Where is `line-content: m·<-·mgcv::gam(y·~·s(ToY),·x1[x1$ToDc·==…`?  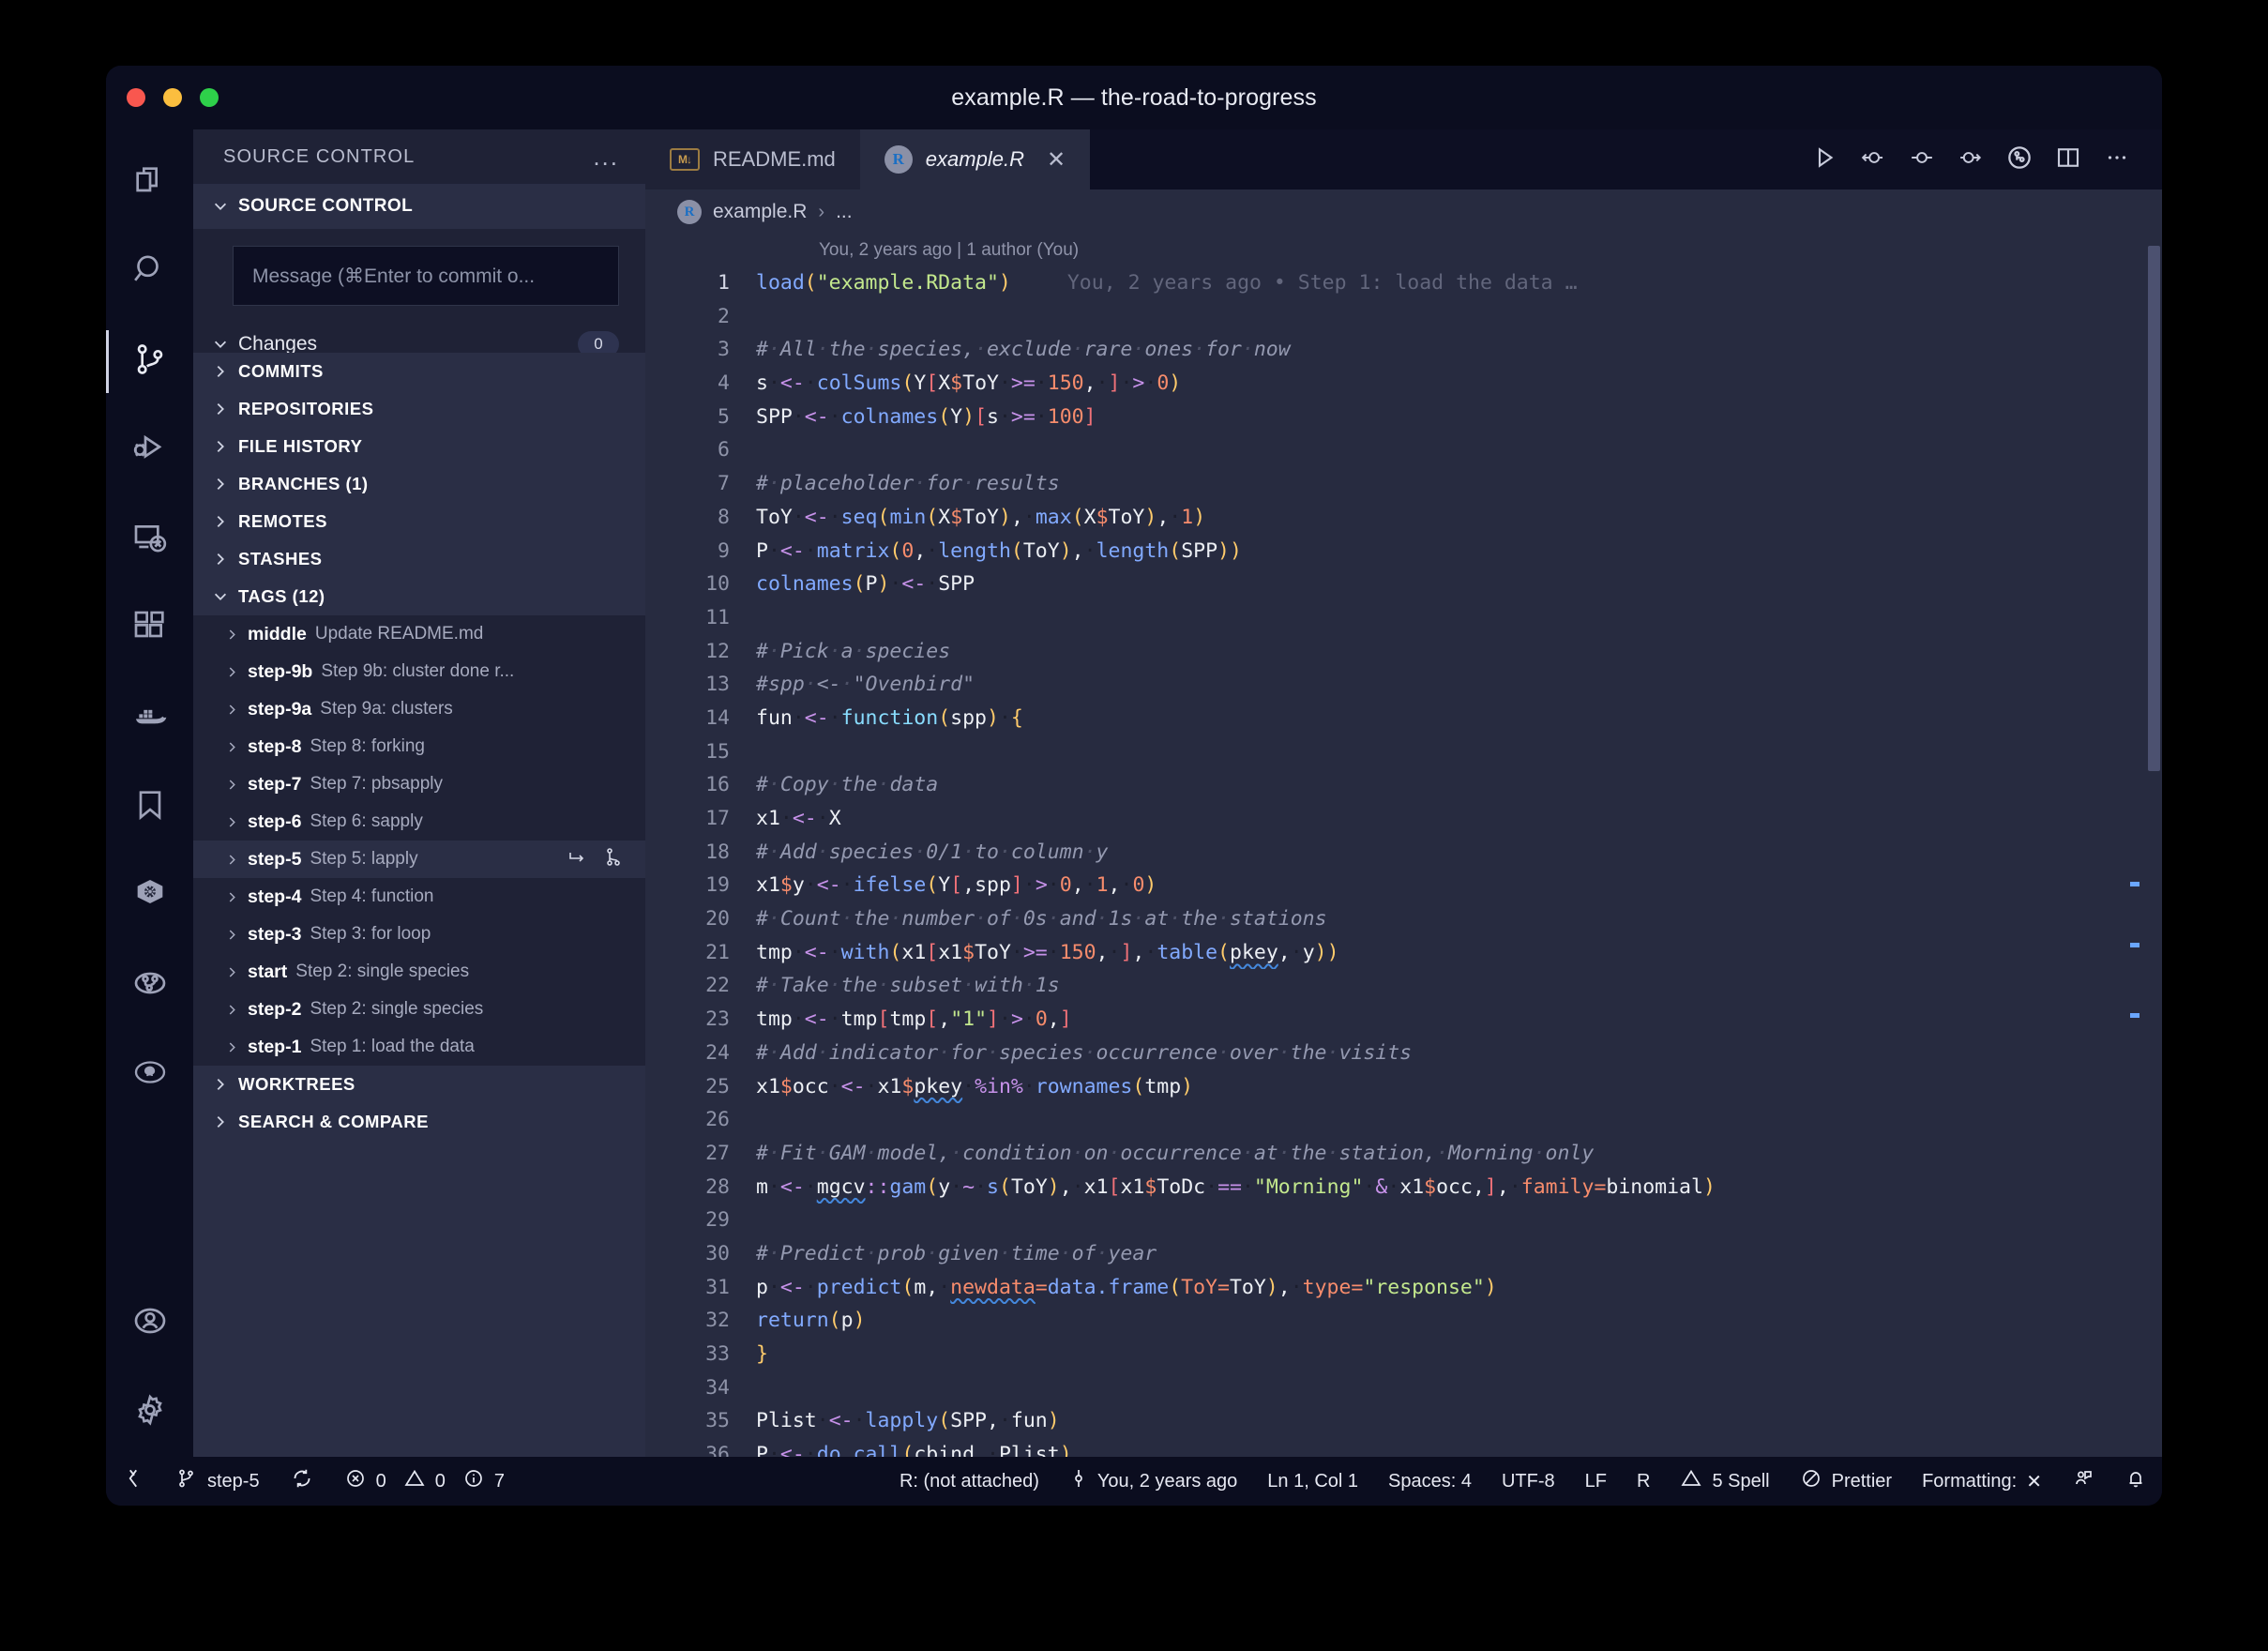 line-content: m·<-·mgcv::gam(y·~·s(ToY),·x1[x1$ToDc·==… is located at coordinates (1459, 1187).